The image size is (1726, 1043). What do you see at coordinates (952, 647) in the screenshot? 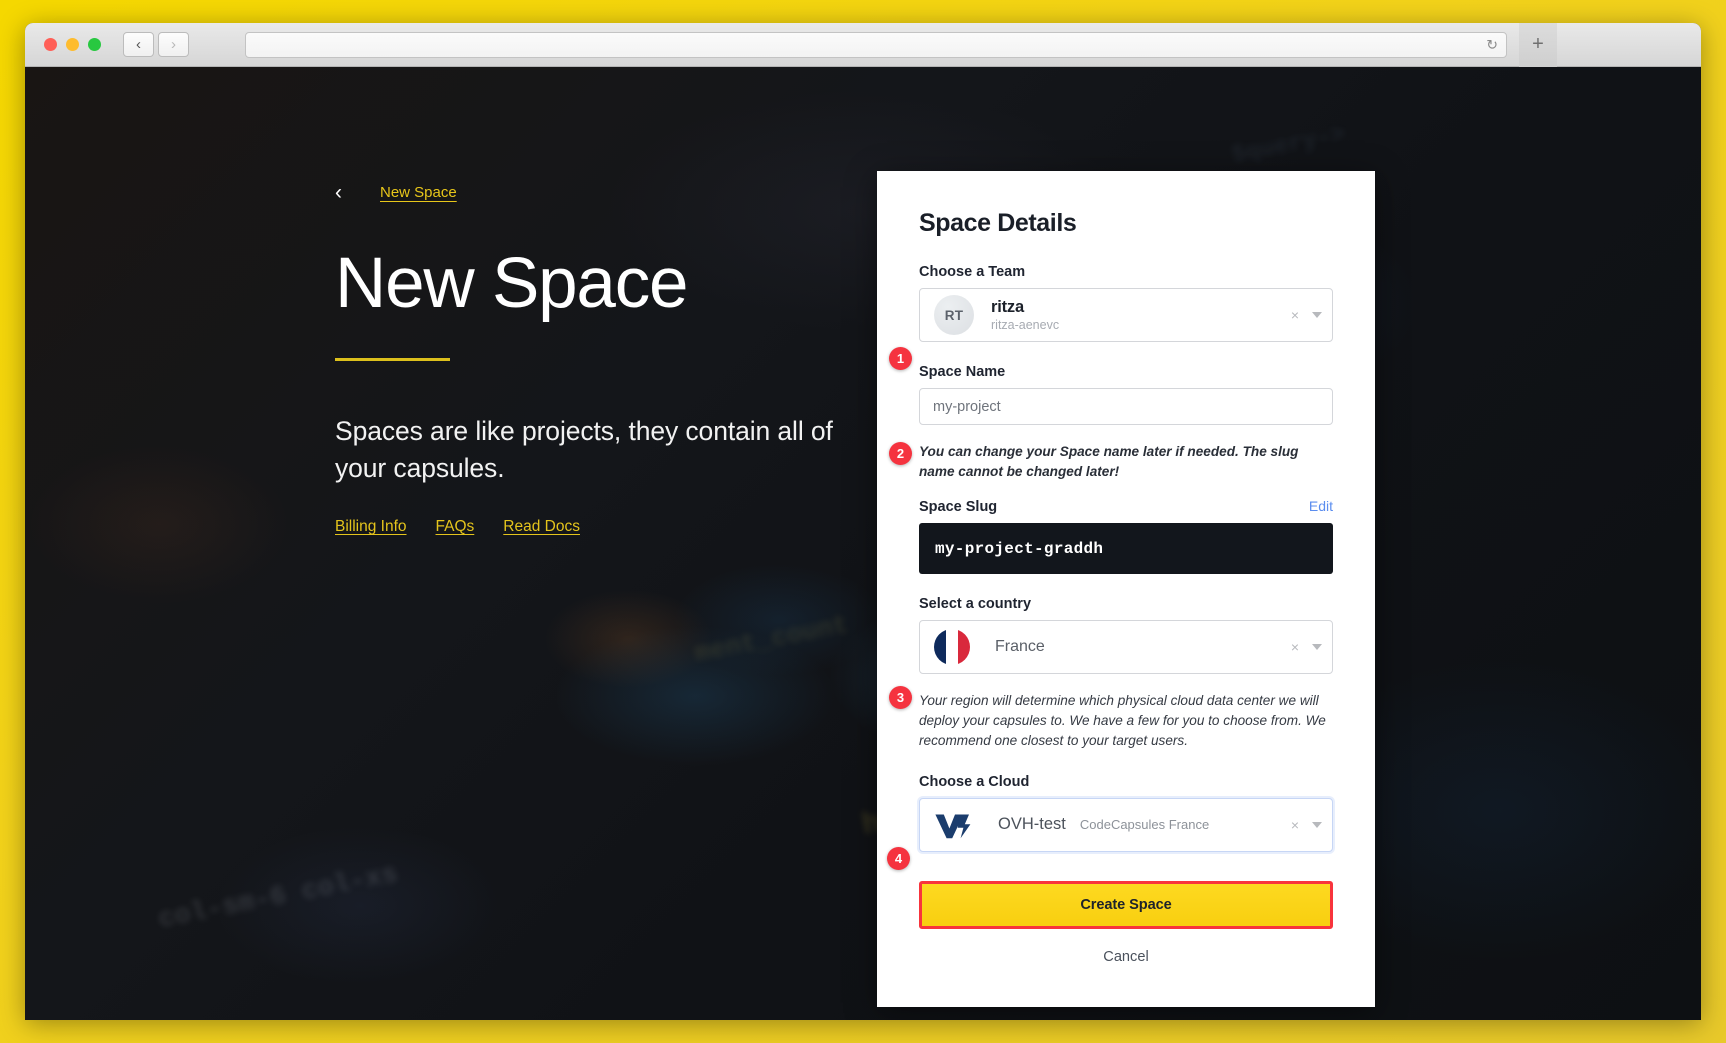
I see `flag-france-icon` at bounding box center [952, 647].